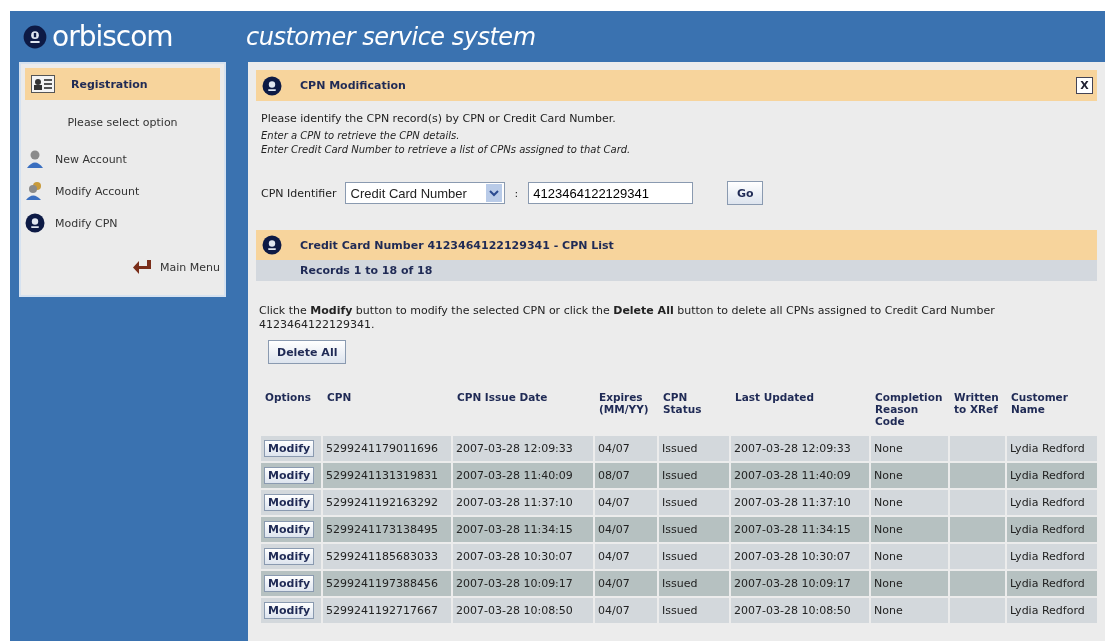 This screenshot has width=1105, height=641. Describe the element at coordinates (745, 193) in the screenshot. I see `go-button: Go` at that location.